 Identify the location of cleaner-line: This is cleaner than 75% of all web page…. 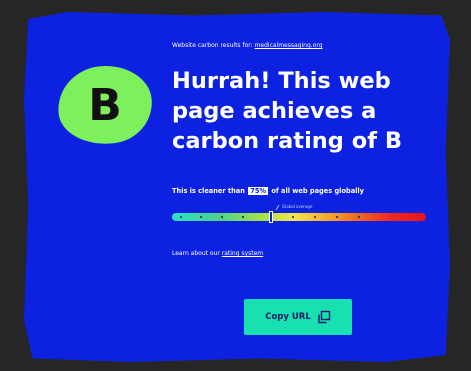
(268, 191).